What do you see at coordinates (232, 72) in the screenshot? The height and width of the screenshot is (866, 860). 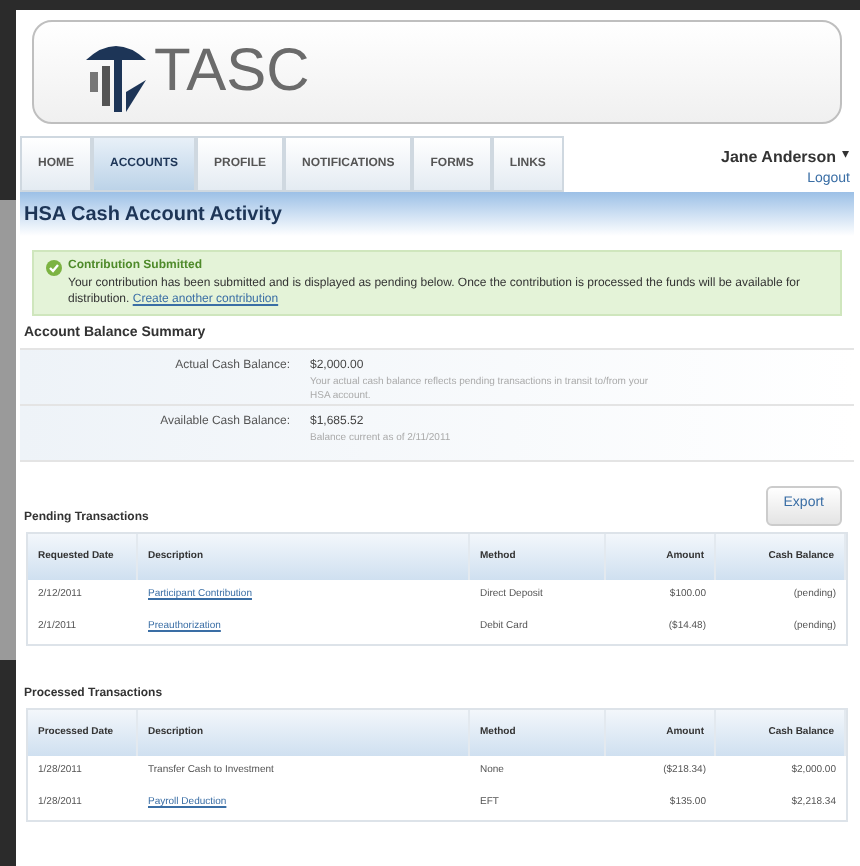 I see `logo-text: TASC` at bounding box center [232, 72].